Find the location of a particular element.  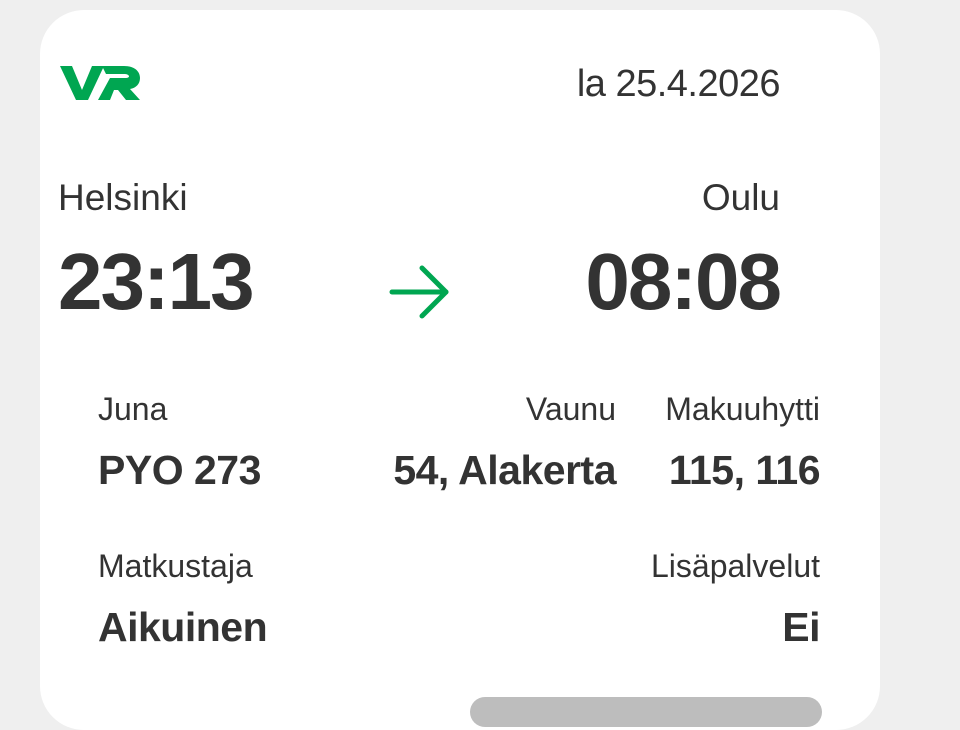

car-label: Vaunu is located at coordinates (570, 409).